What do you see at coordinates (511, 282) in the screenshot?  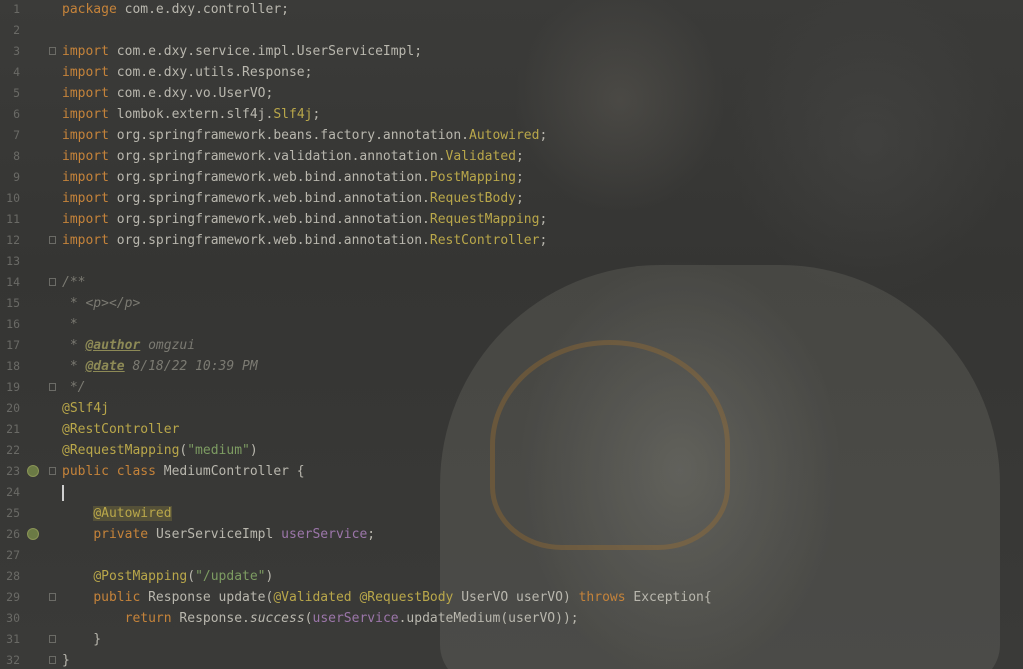 I see `code-line: 14 /**` at bounding box center [511, 282].